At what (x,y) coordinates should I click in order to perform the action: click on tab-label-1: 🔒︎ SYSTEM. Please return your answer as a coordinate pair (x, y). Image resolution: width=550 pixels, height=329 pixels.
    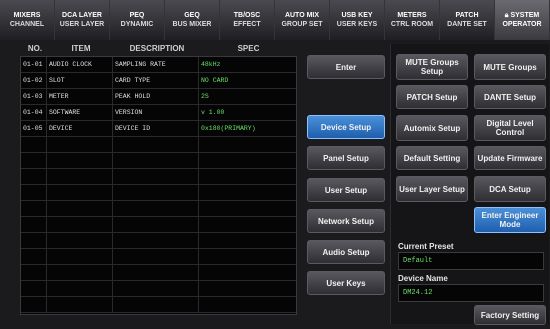
    Looking at the image, I should click on (522, 15).